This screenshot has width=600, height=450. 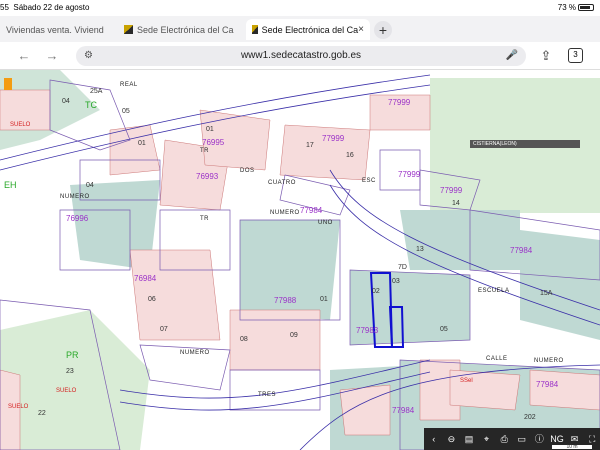 I want to click on parcel-number: 7D, so click(x=402, y=267).